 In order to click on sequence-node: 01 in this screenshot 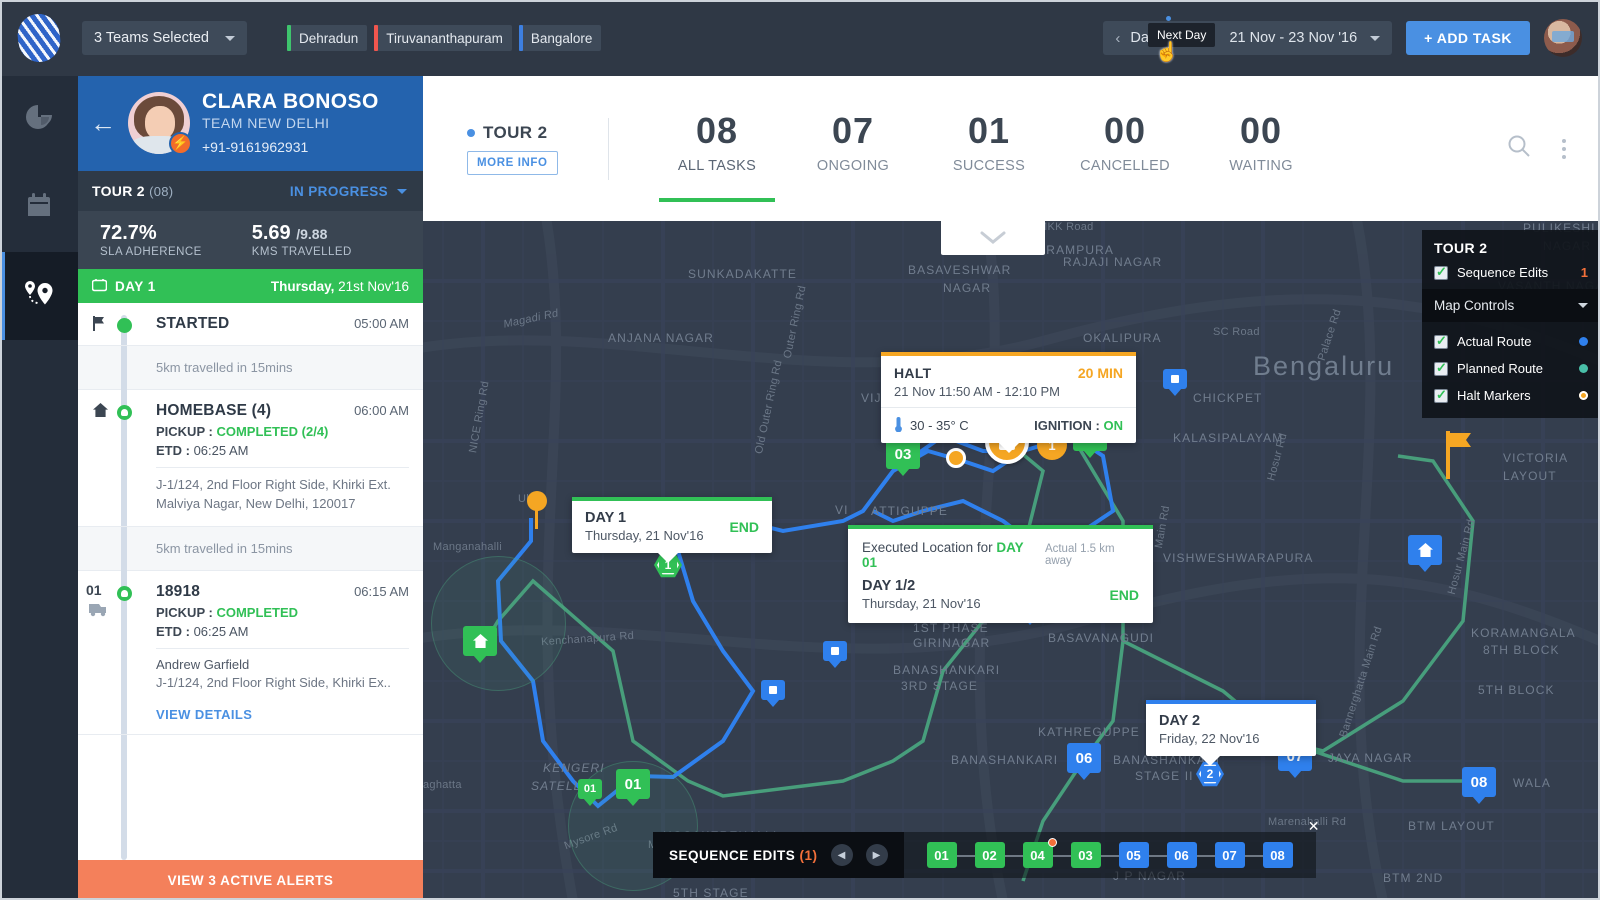, I will do `click(941, 855)`.